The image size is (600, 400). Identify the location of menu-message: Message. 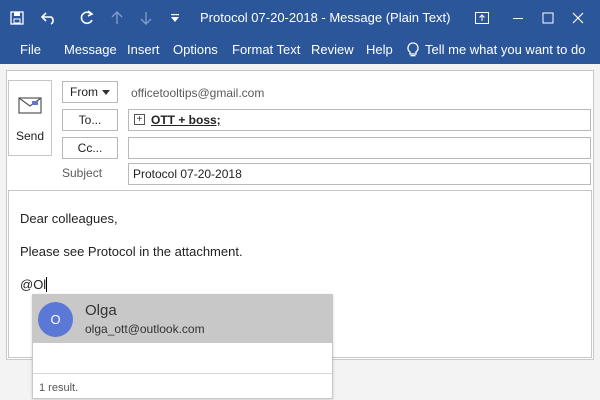
(90, 49).